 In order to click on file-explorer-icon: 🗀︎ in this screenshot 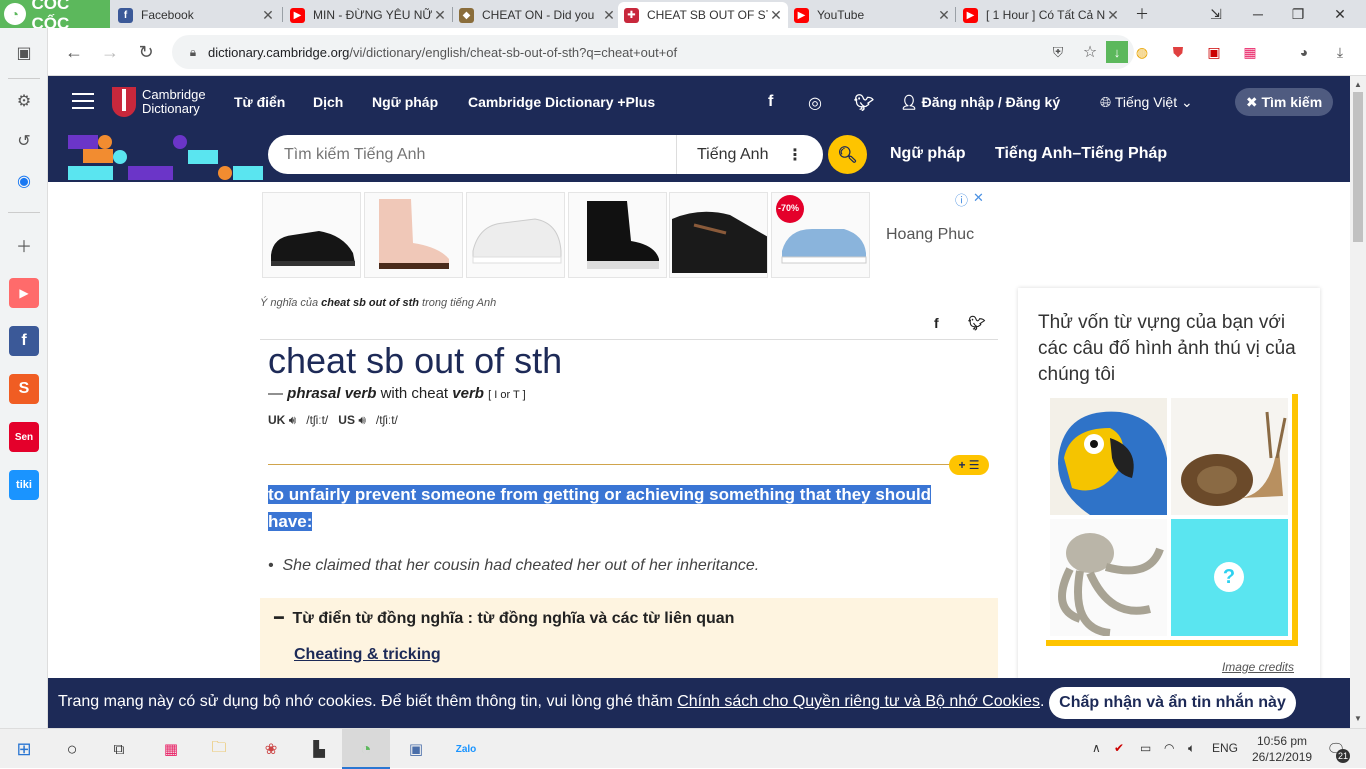, I will do `click(219, 749)`.